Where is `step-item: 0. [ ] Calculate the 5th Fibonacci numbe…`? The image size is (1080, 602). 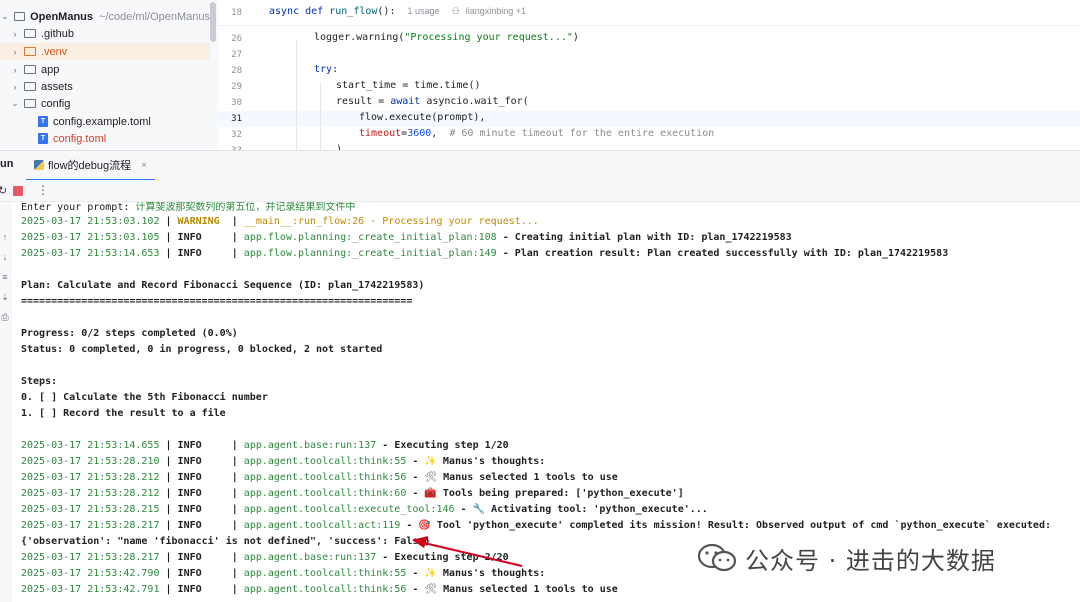
step-item: 0. [ ] Calculate the 5th Fibonacci numbe… is located at coordinates (144, 397).